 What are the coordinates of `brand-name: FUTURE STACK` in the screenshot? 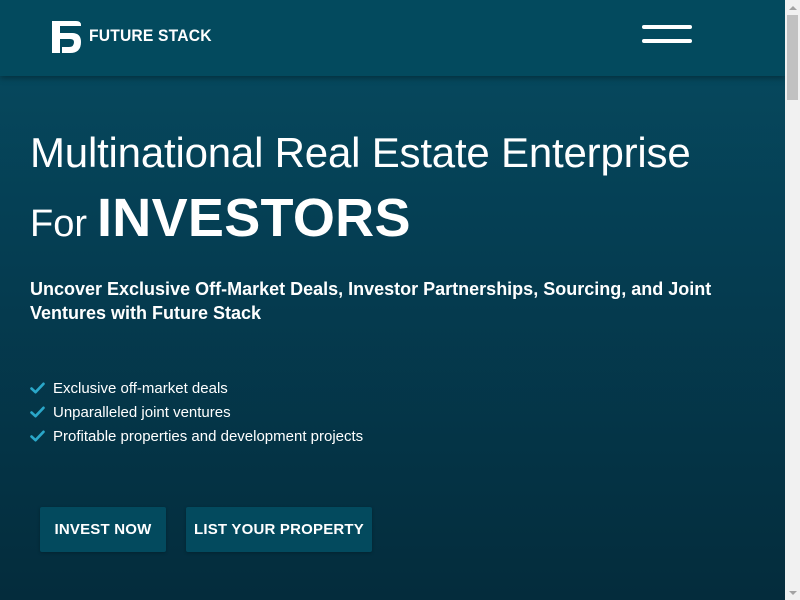 It's located at (150, 35).